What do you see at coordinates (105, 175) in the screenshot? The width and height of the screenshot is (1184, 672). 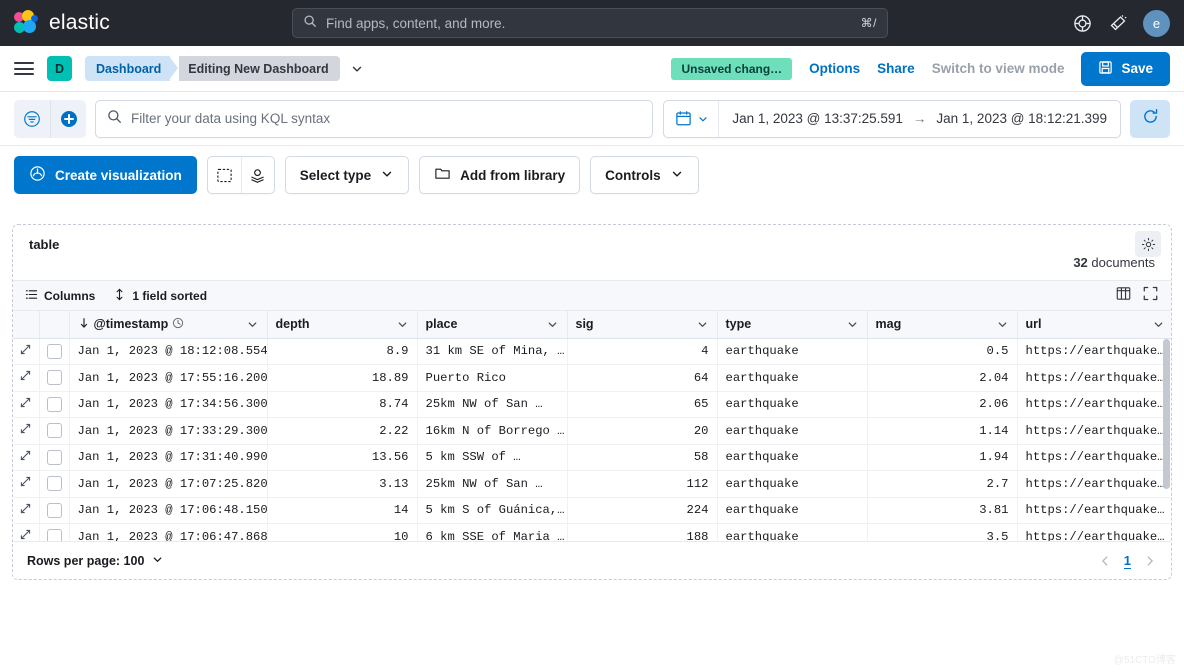 I see `create-visualization-button: Create visualization` at bounding box center [105, 175].